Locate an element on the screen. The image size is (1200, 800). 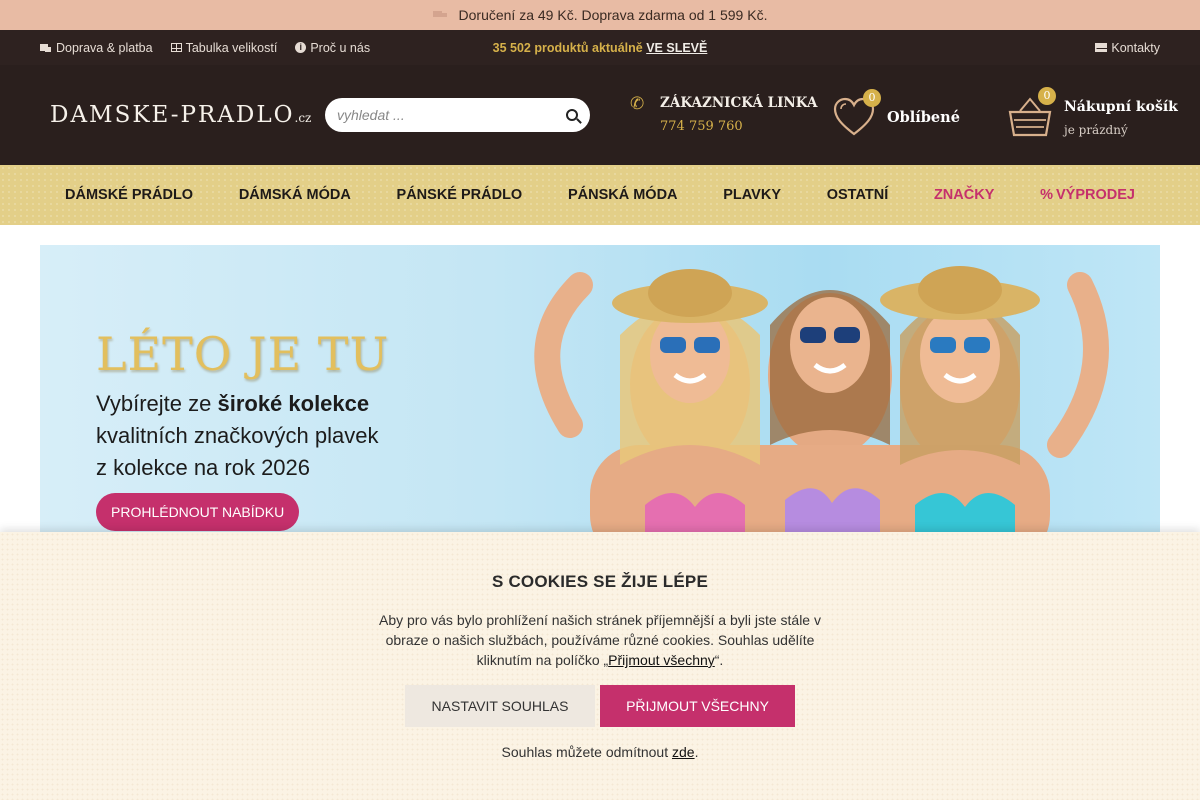
logo-text: DAMSKE-PRADLO is located at coordinates (172, 115).